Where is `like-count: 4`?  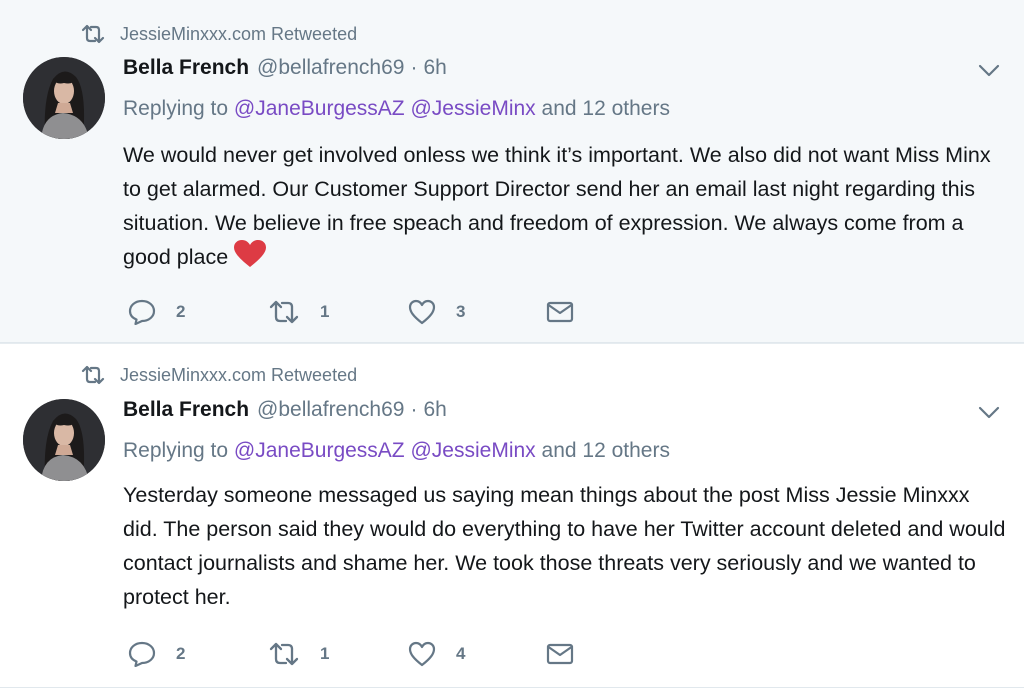 like-count: 4 is located at coordinates (461, 653).